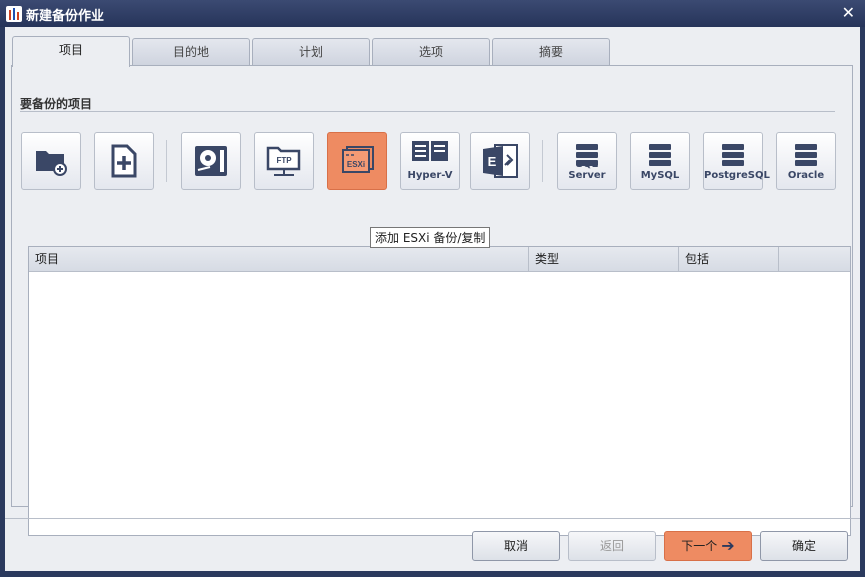 Image resolution: width=865 pixels, height=577 pixels. I want to click on esxi-icon: ESXi, so click(358, 159).